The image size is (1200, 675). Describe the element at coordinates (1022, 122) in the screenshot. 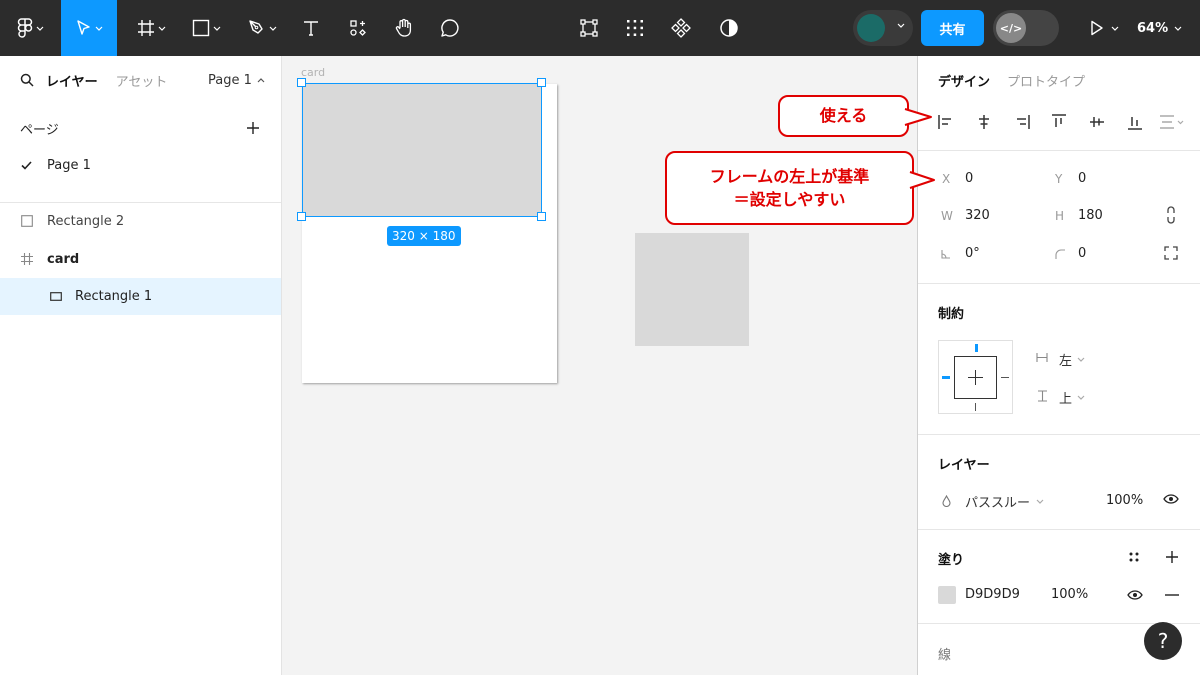

I see `align-right-icon` at that location.